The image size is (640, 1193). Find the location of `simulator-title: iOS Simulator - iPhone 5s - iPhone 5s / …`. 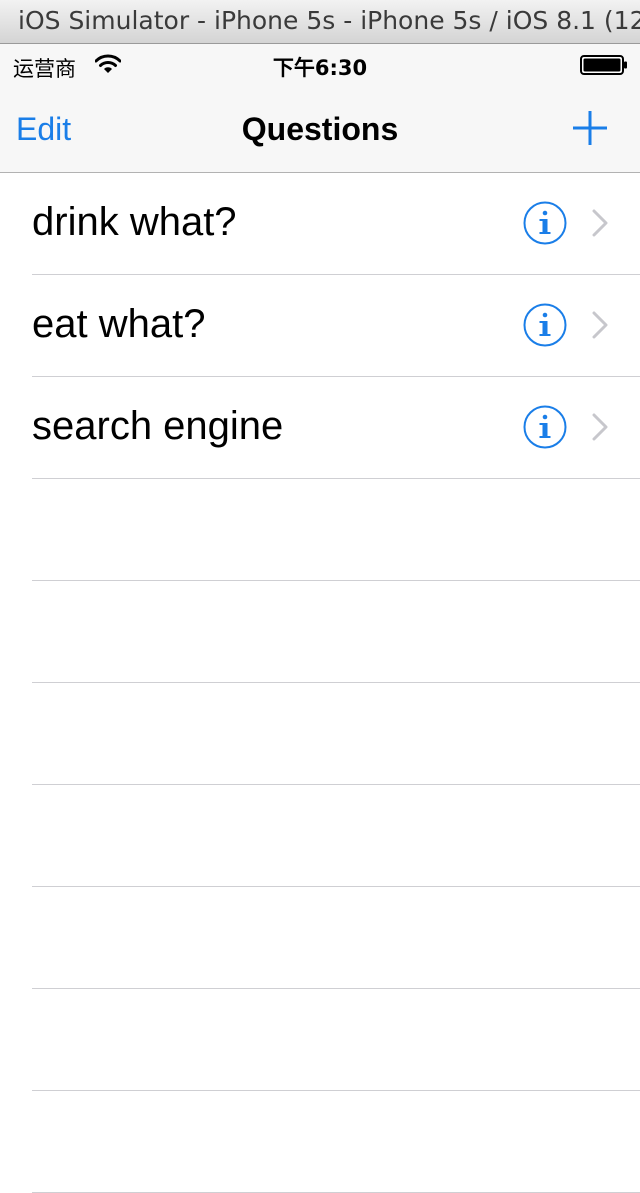

simulator-title: iOS Simulator - iPhone 5s - iPhone 5s / … is located at coordinates (329, 20).